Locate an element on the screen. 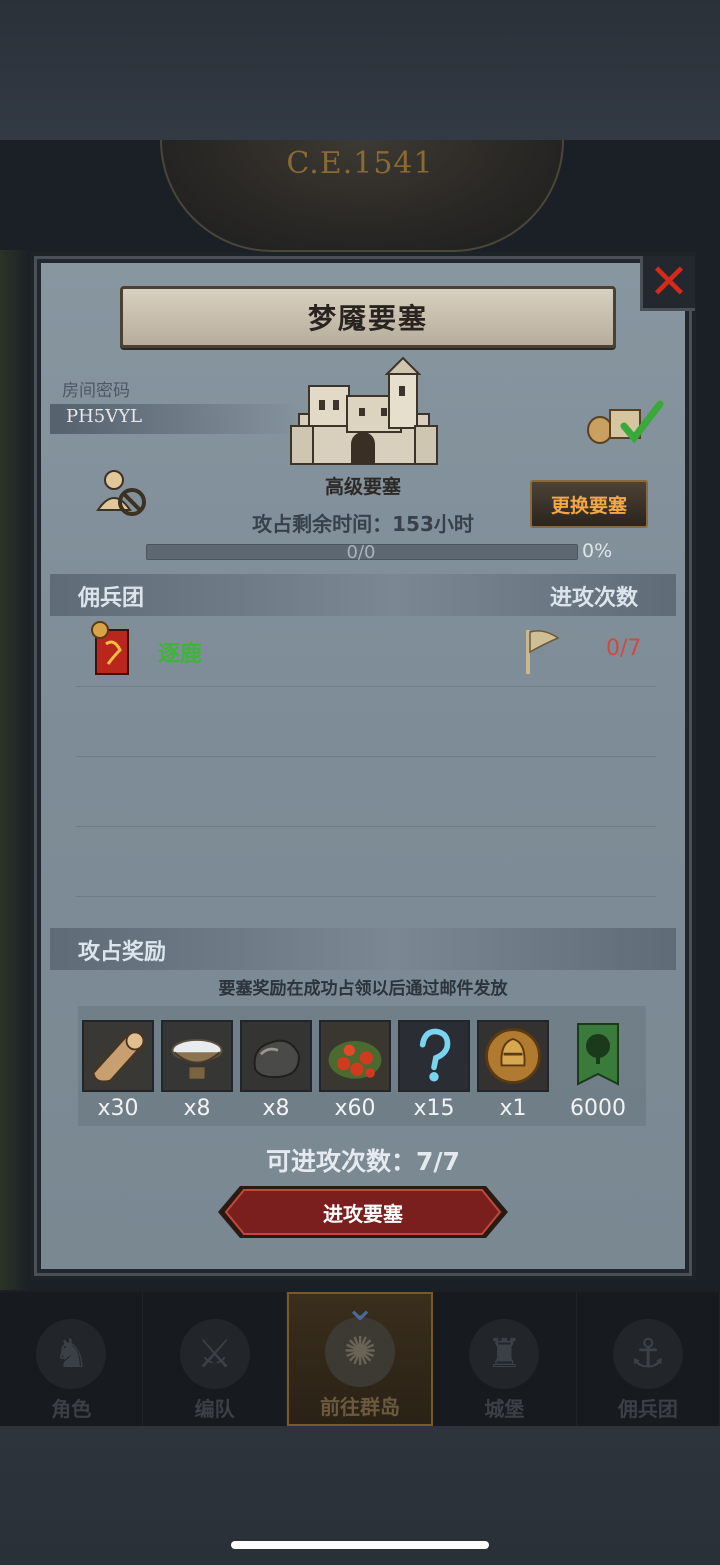 The height and width of the screenshot is (1565, 720). attack-fortress-button: 进攻要塞 is located at coordinates (363, 1212).